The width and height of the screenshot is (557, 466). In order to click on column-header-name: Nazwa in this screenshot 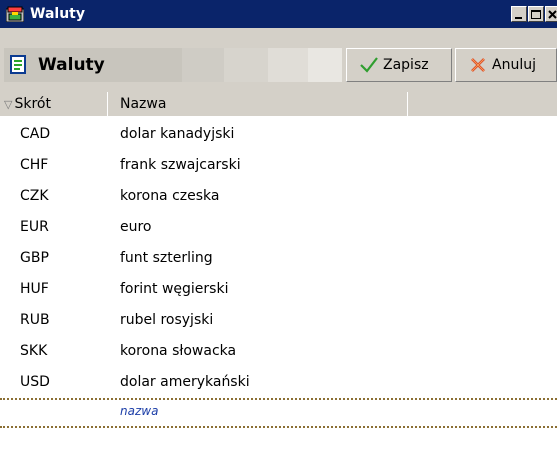, I will do `click(258, 104)`.